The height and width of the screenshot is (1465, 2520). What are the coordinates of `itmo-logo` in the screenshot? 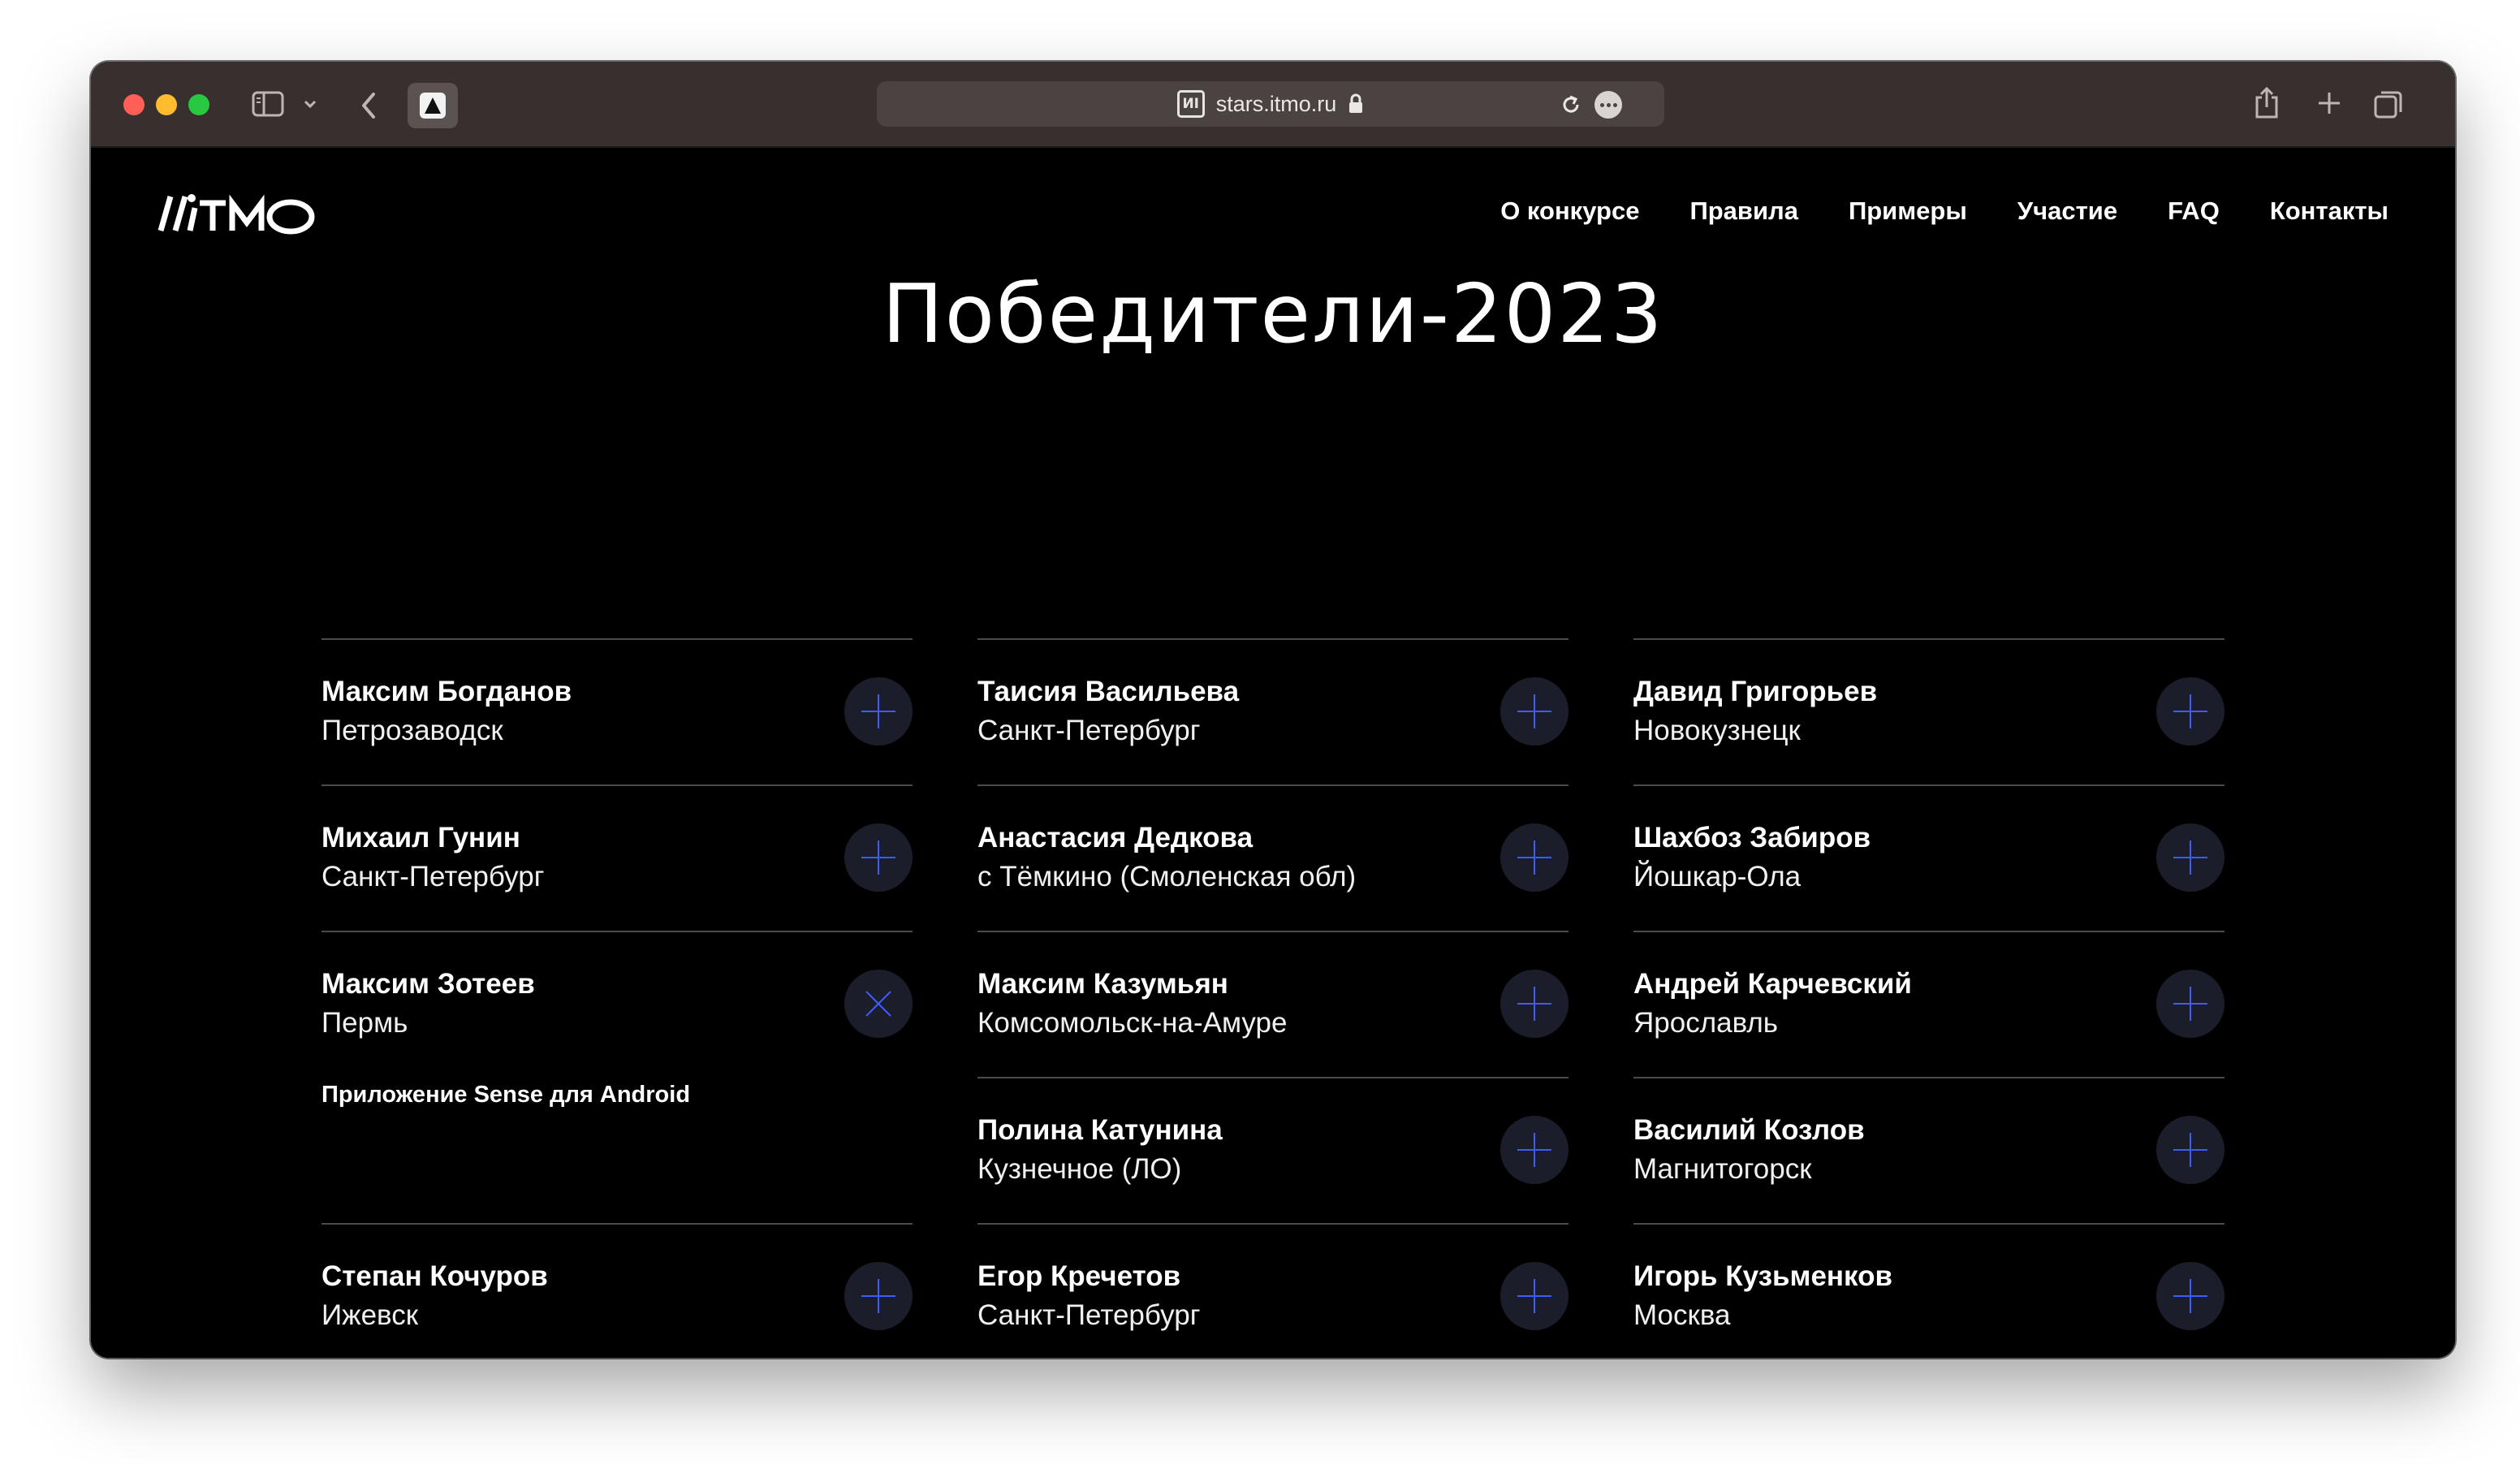 It's located at (239, 213).